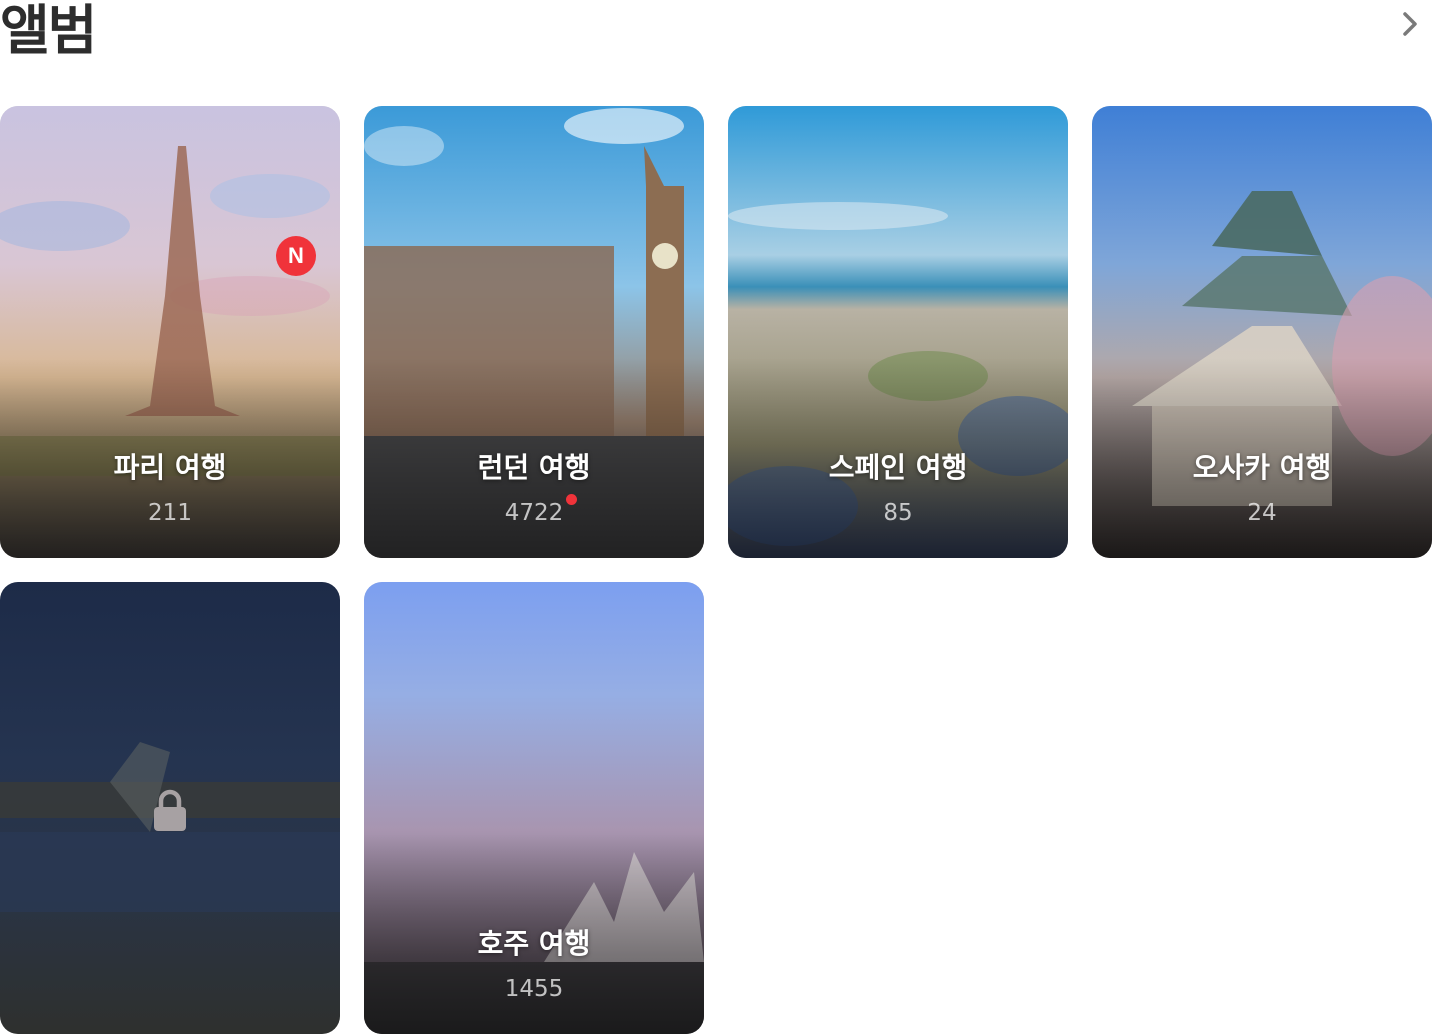 Image resolution: width=1432 pixels, height=1034 pixels. What do you see at coordinates (898, 467) in the screenshot?
I see `album-name: 스페인 여행` at bounding box center [898, 467].